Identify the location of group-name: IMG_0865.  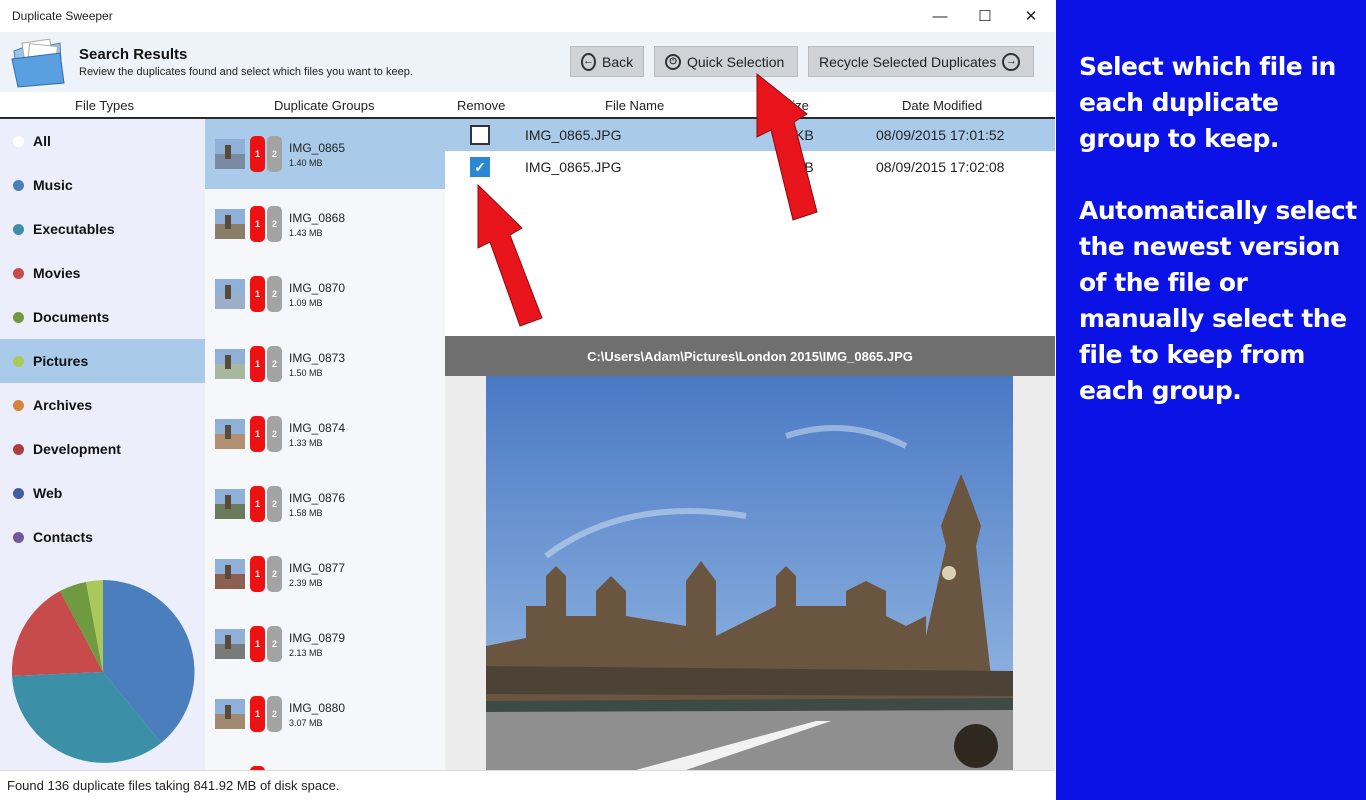
(317, 148).